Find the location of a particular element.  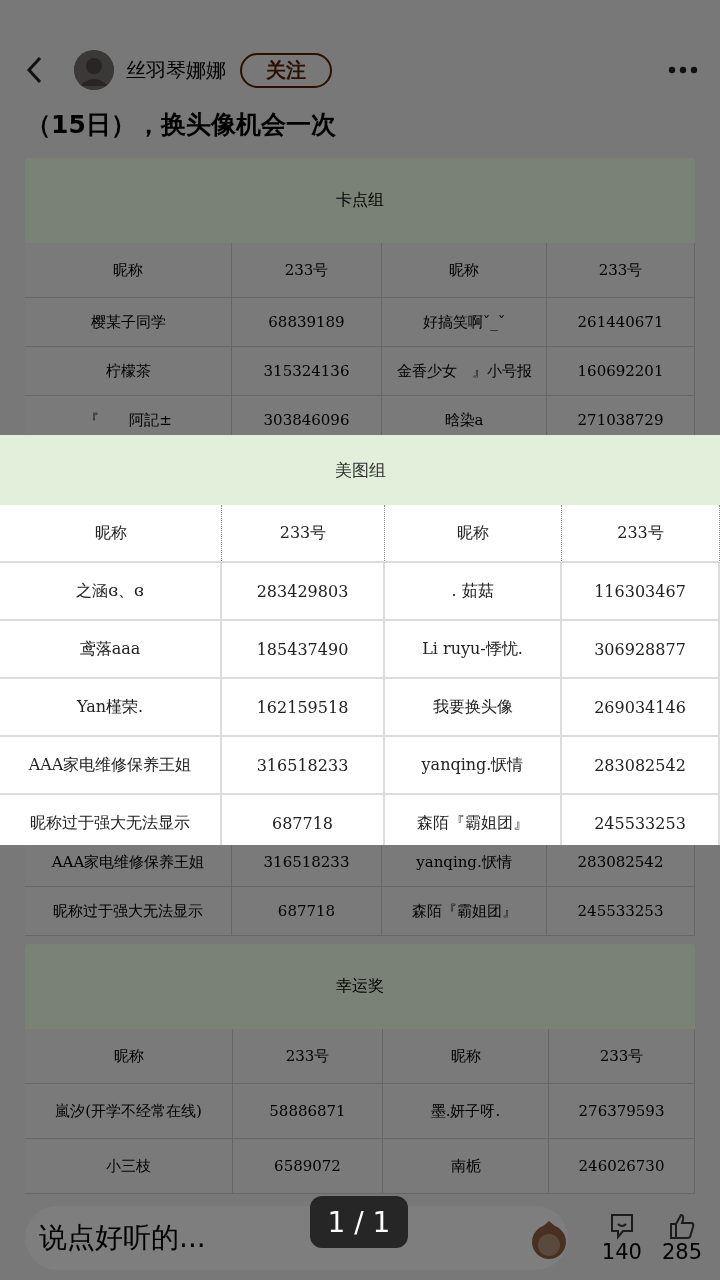

table-cell: Li ruyu-悸忧. is located at coordinates (473, 650).